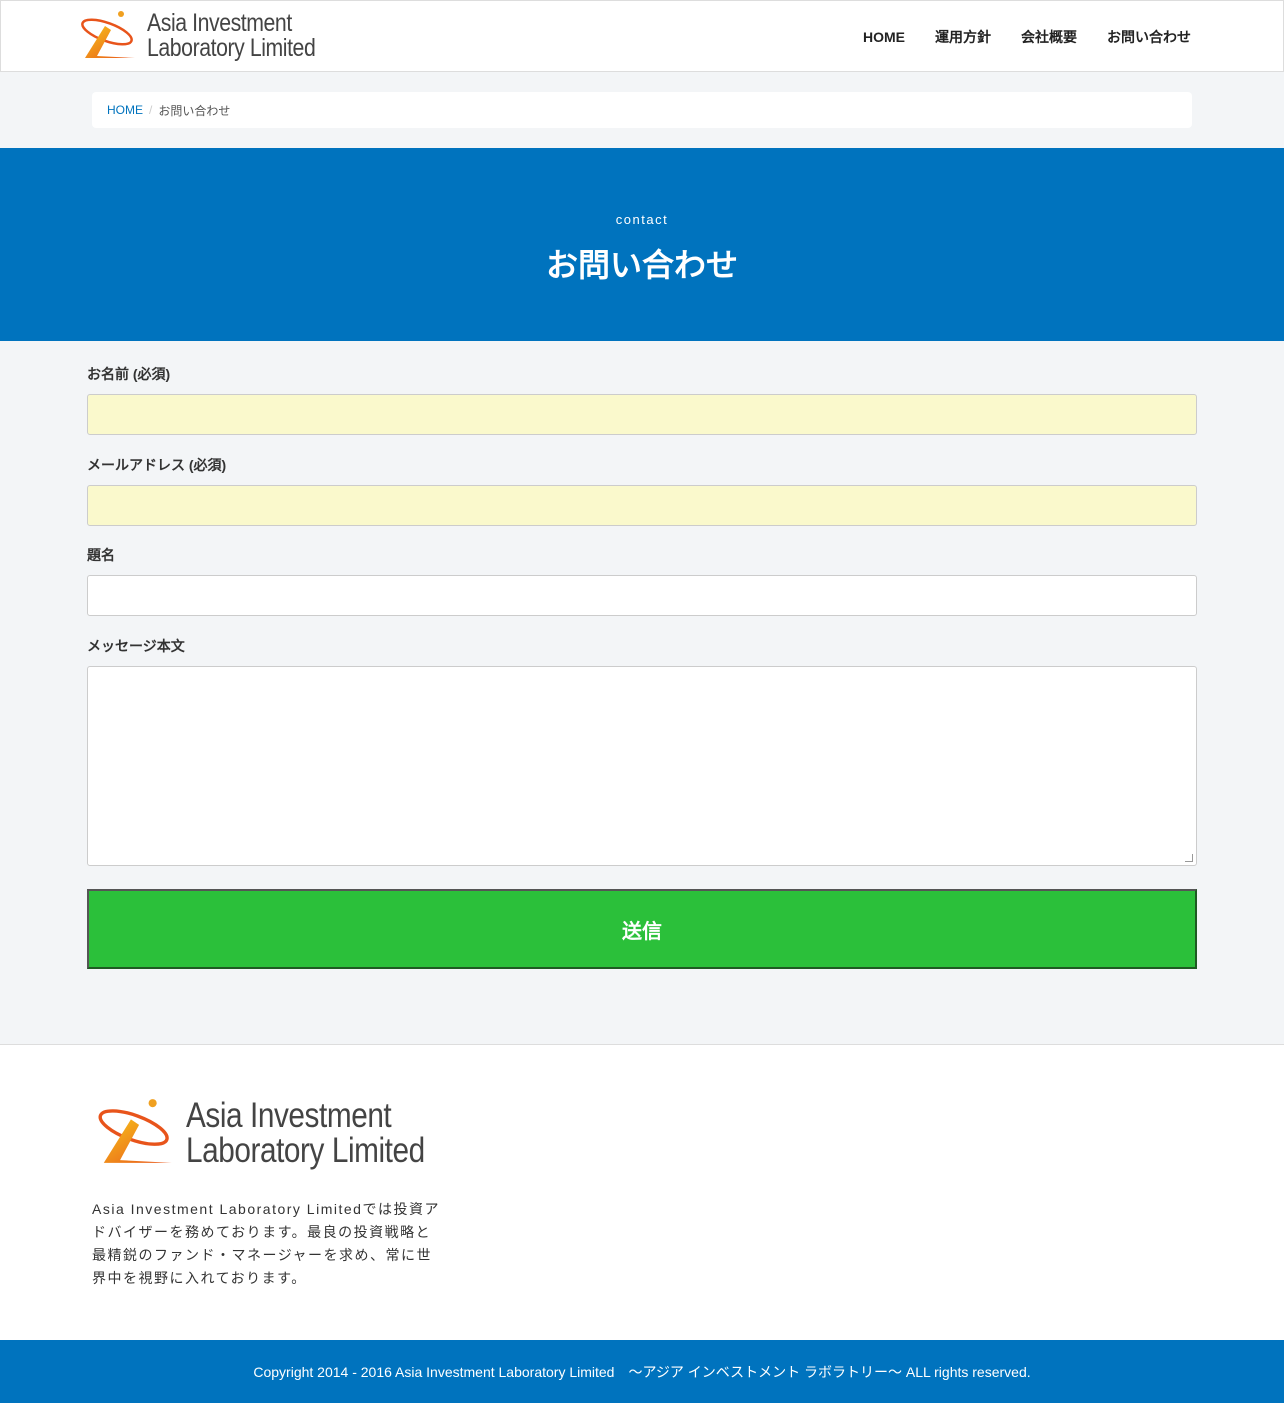 This screenshot has width=1284, height=1403. I want to click on footer-logo-text: Asia Investment Laboratory Limited, so click(326, 1133).